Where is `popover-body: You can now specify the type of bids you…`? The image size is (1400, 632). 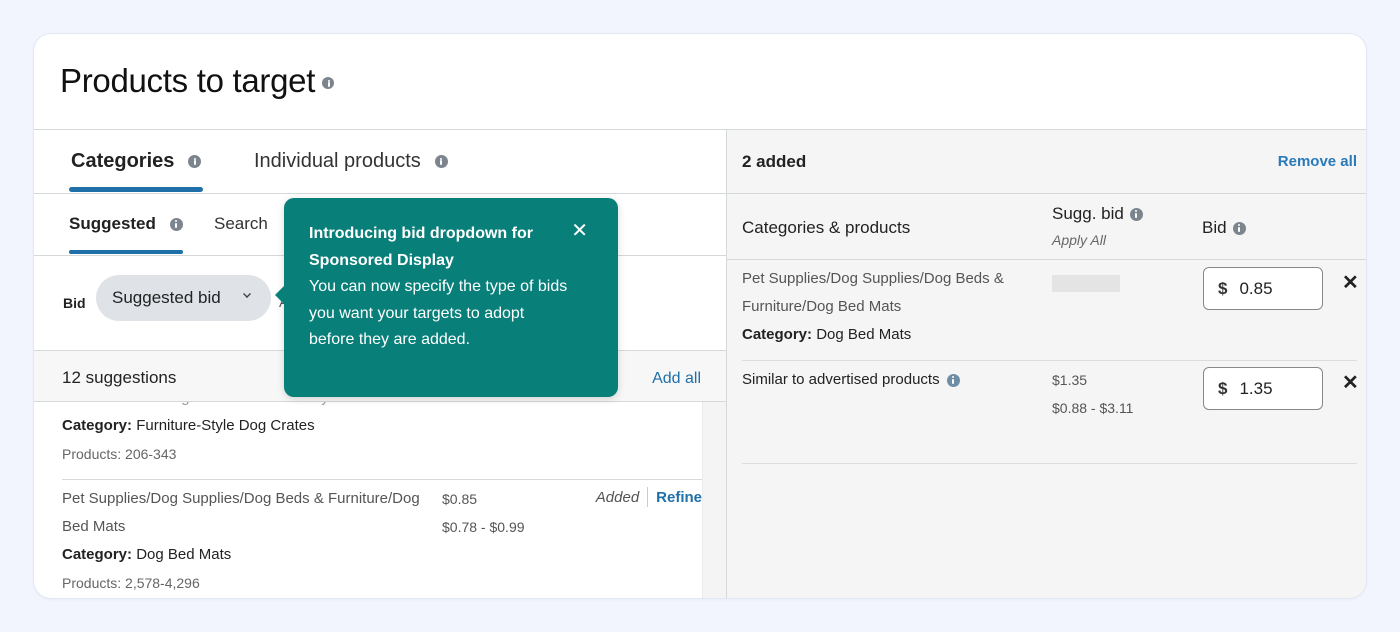
popover-body: You can now specify the type of bids you… is located at coordinates (438, 313).